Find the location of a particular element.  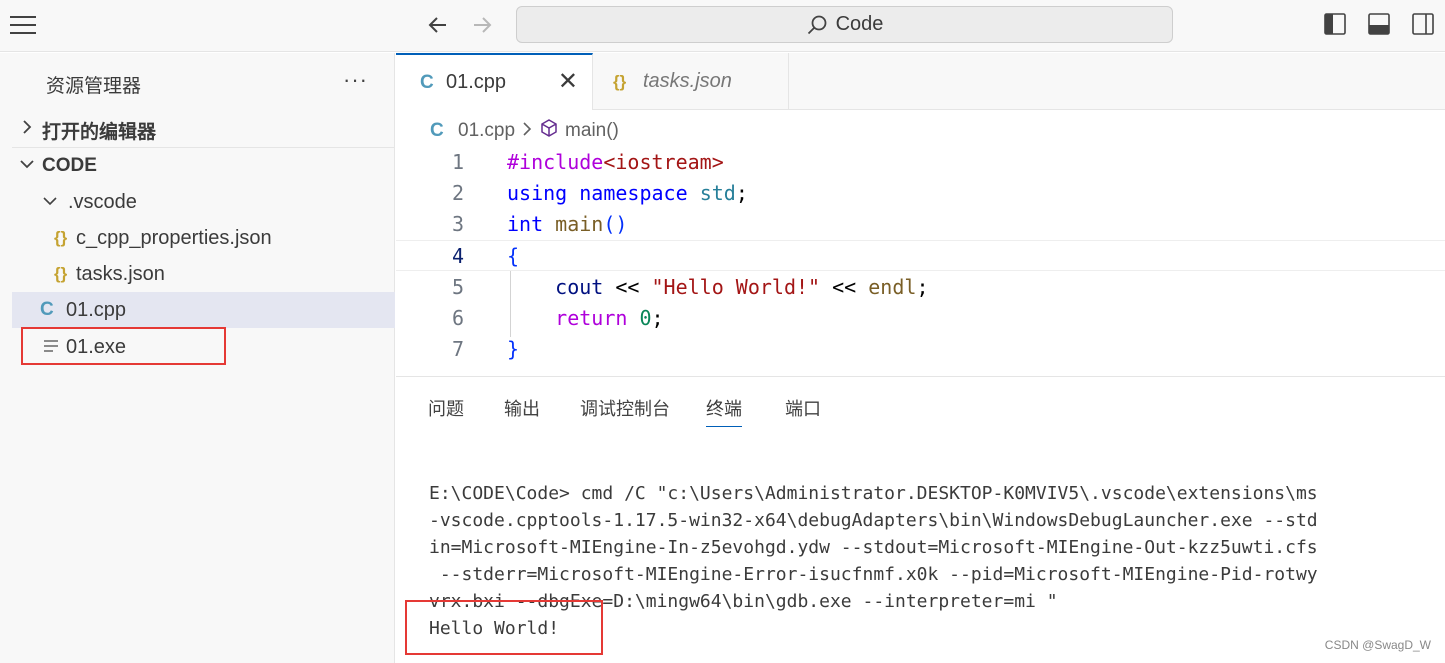

more-actions-icon: ··· is located at coordinates (355, 80).